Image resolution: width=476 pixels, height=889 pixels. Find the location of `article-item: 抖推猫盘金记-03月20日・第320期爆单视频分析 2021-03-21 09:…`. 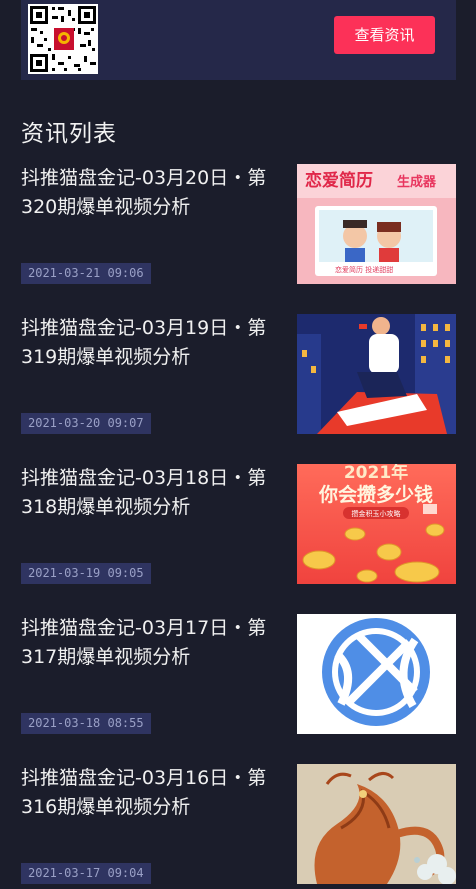

article-item: 抖推猫盘金记-03月20日・第320期爆单视频分析 2021-03-21 09:… is located at coordinates (238, 224).